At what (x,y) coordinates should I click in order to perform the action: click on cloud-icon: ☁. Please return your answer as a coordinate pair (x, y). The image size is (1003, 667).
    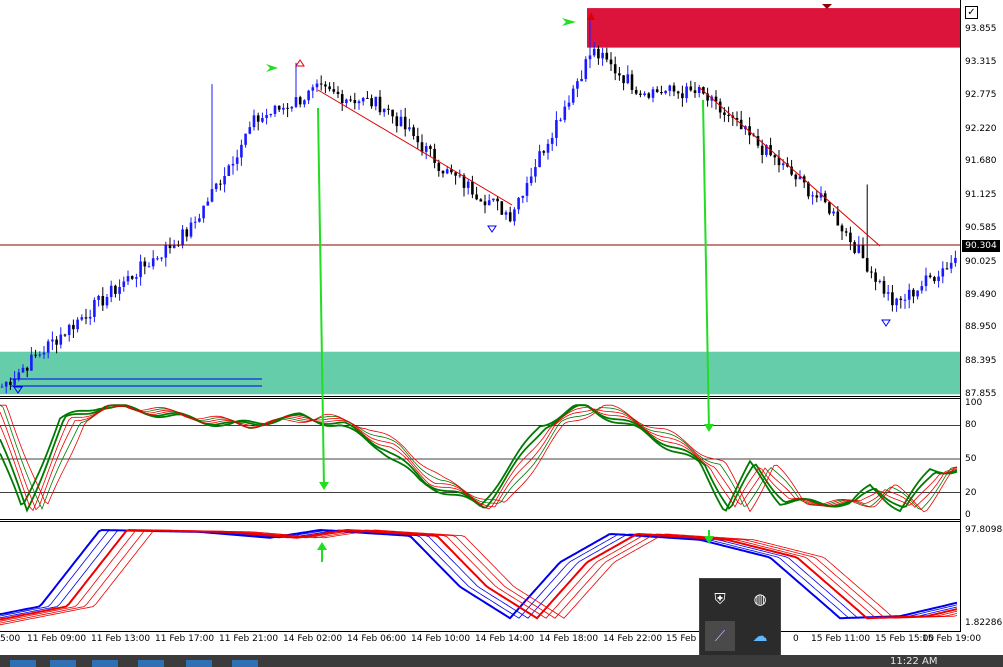
    Looking at the image, I should click on (760, 636).